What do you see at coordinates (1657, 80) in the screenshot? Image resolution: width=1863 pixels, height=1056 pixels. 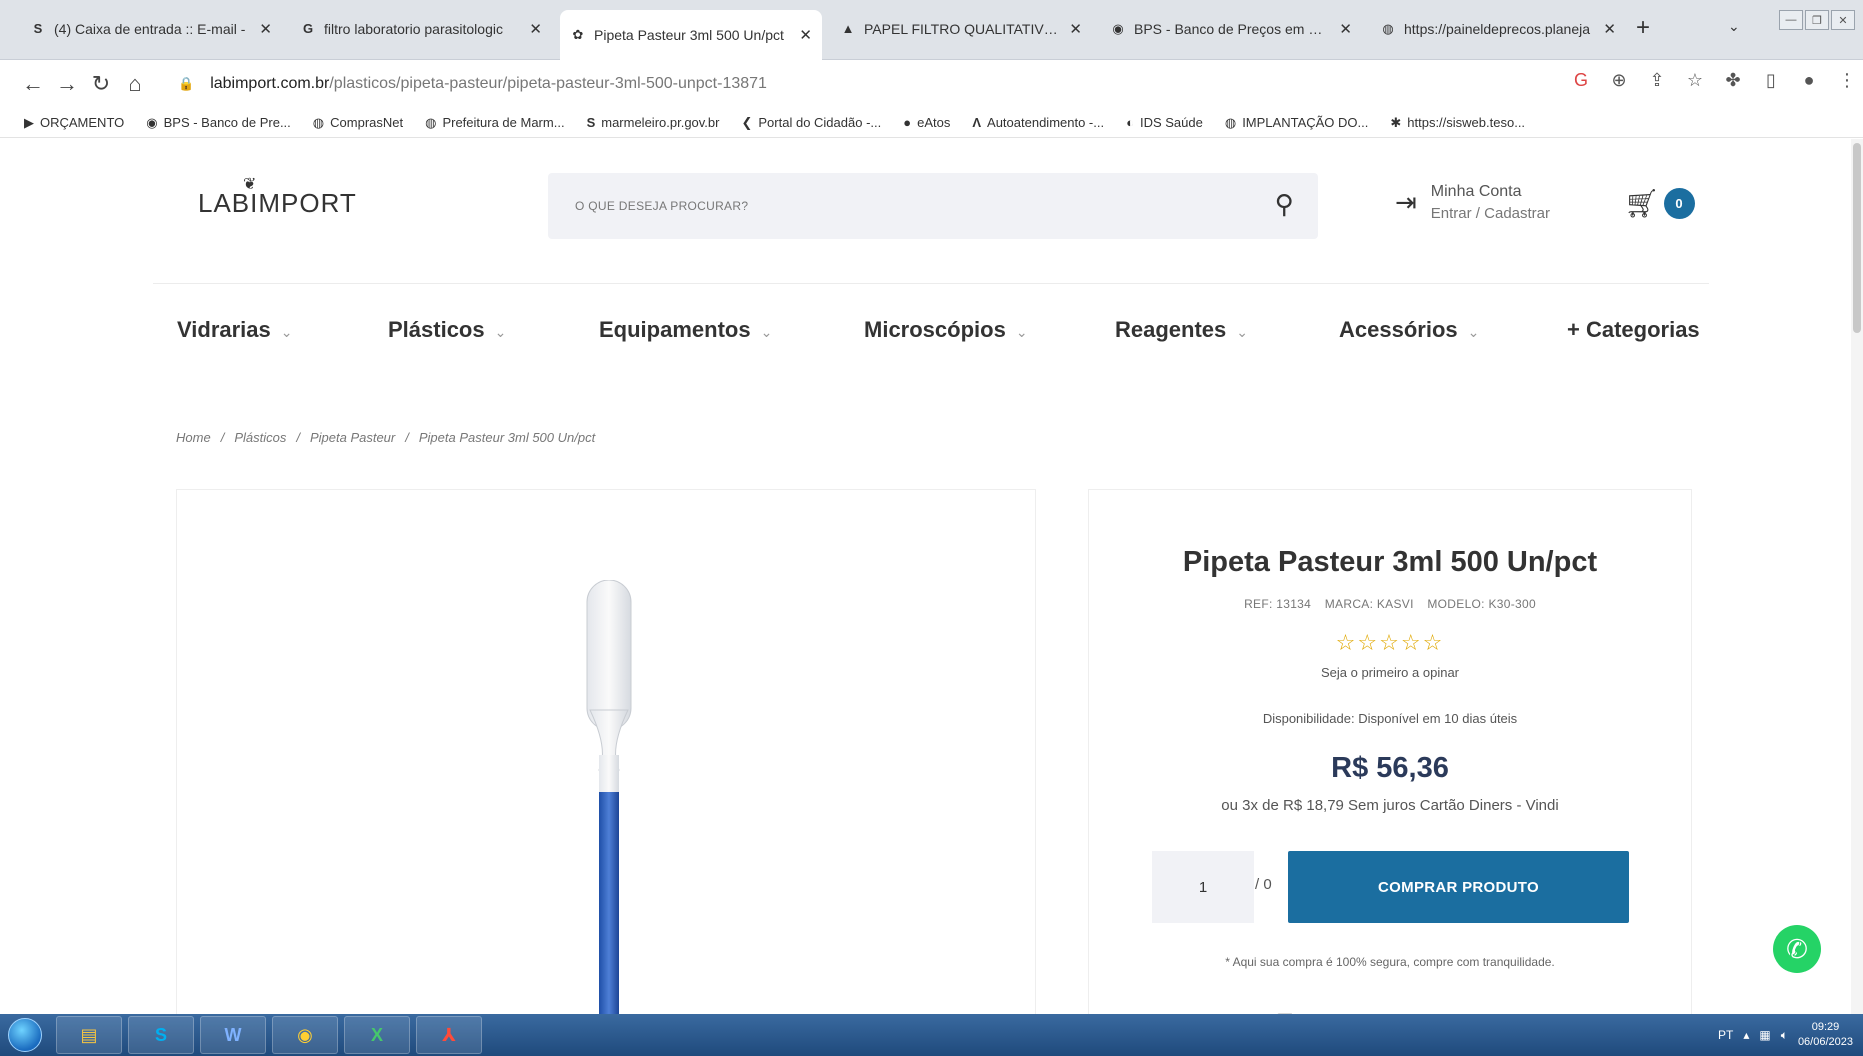 I see `share-icon: ⇪` at bounding box center [1657, 80].